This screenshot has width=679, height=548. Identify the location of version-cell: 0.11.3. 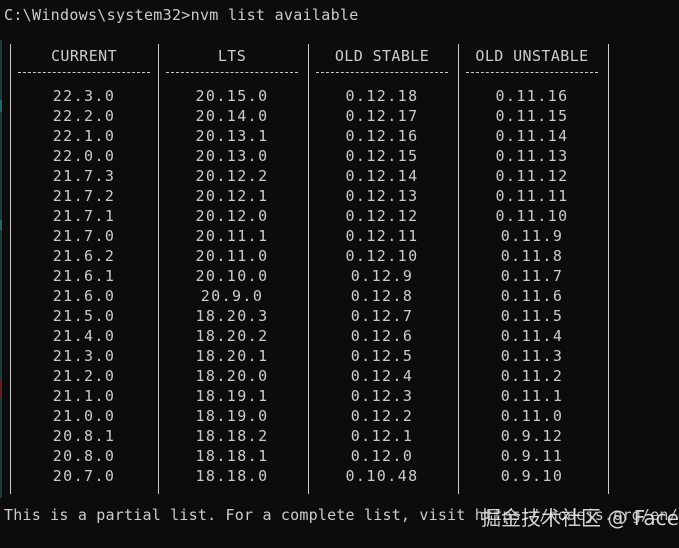
(532, 356).